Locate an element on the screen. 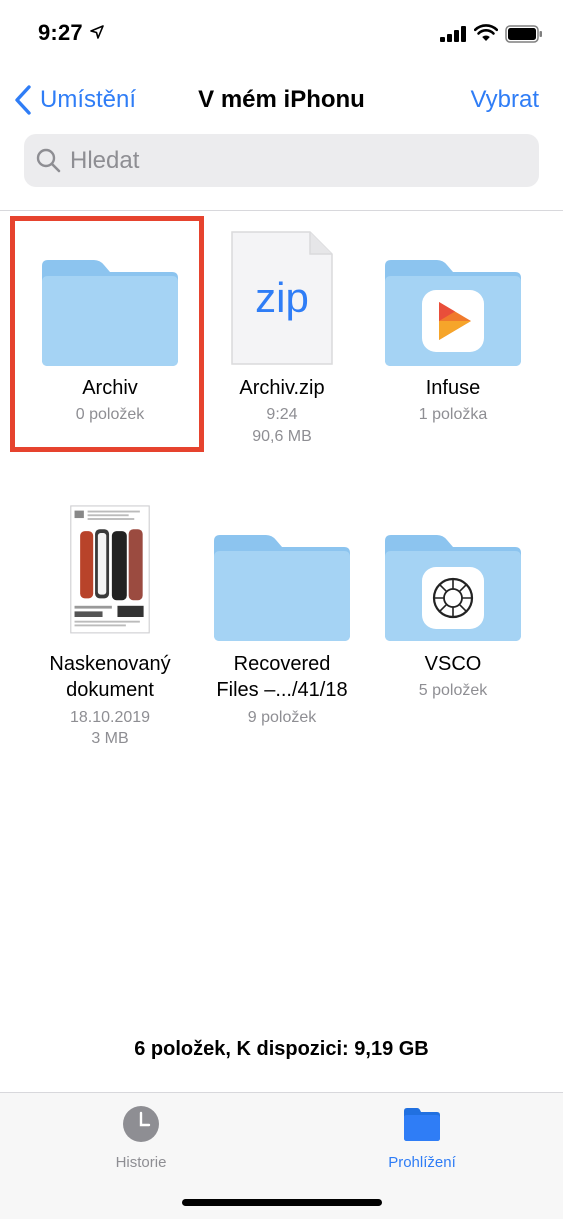 The width and height of the screenshot is (563, 1219). zip-label: zip is located at coordinates (282, 297).